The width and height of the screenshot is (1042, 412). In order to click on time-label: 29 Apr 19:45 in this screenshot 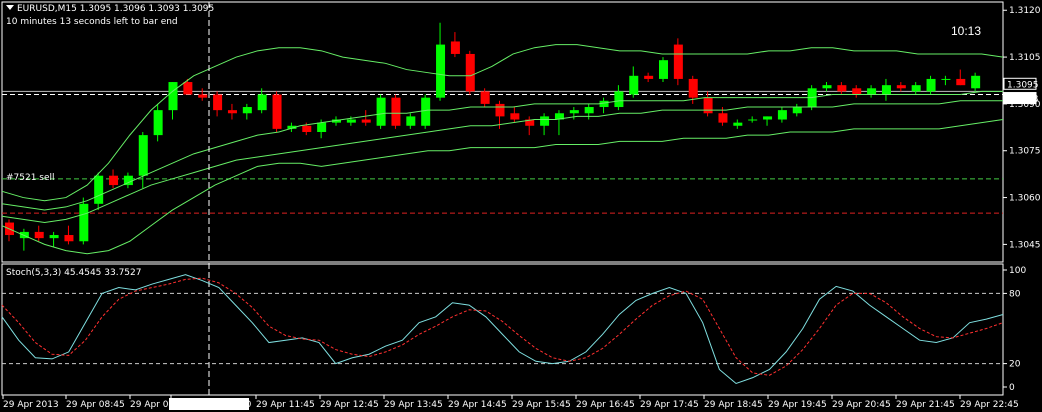, I will do `click(797, 405)`.